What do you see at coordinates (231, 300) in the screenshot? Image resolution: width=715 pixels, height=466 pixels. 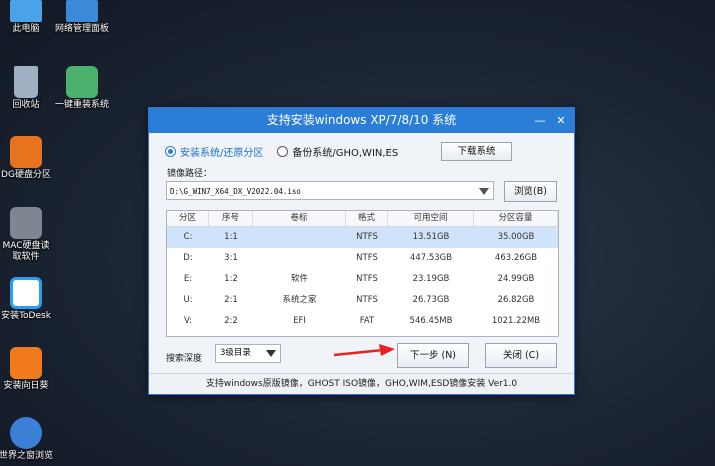 I see `table-cell: 2:1` at bounding box center [231, 300].